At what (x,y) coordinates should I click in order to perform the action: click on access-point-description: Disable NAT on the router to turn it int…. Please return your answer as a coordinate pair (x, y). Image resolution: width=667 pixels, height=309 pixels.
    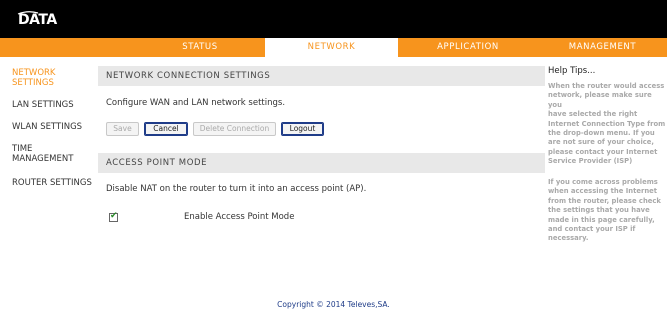
    Looking at the image, I should click on (236, 189).